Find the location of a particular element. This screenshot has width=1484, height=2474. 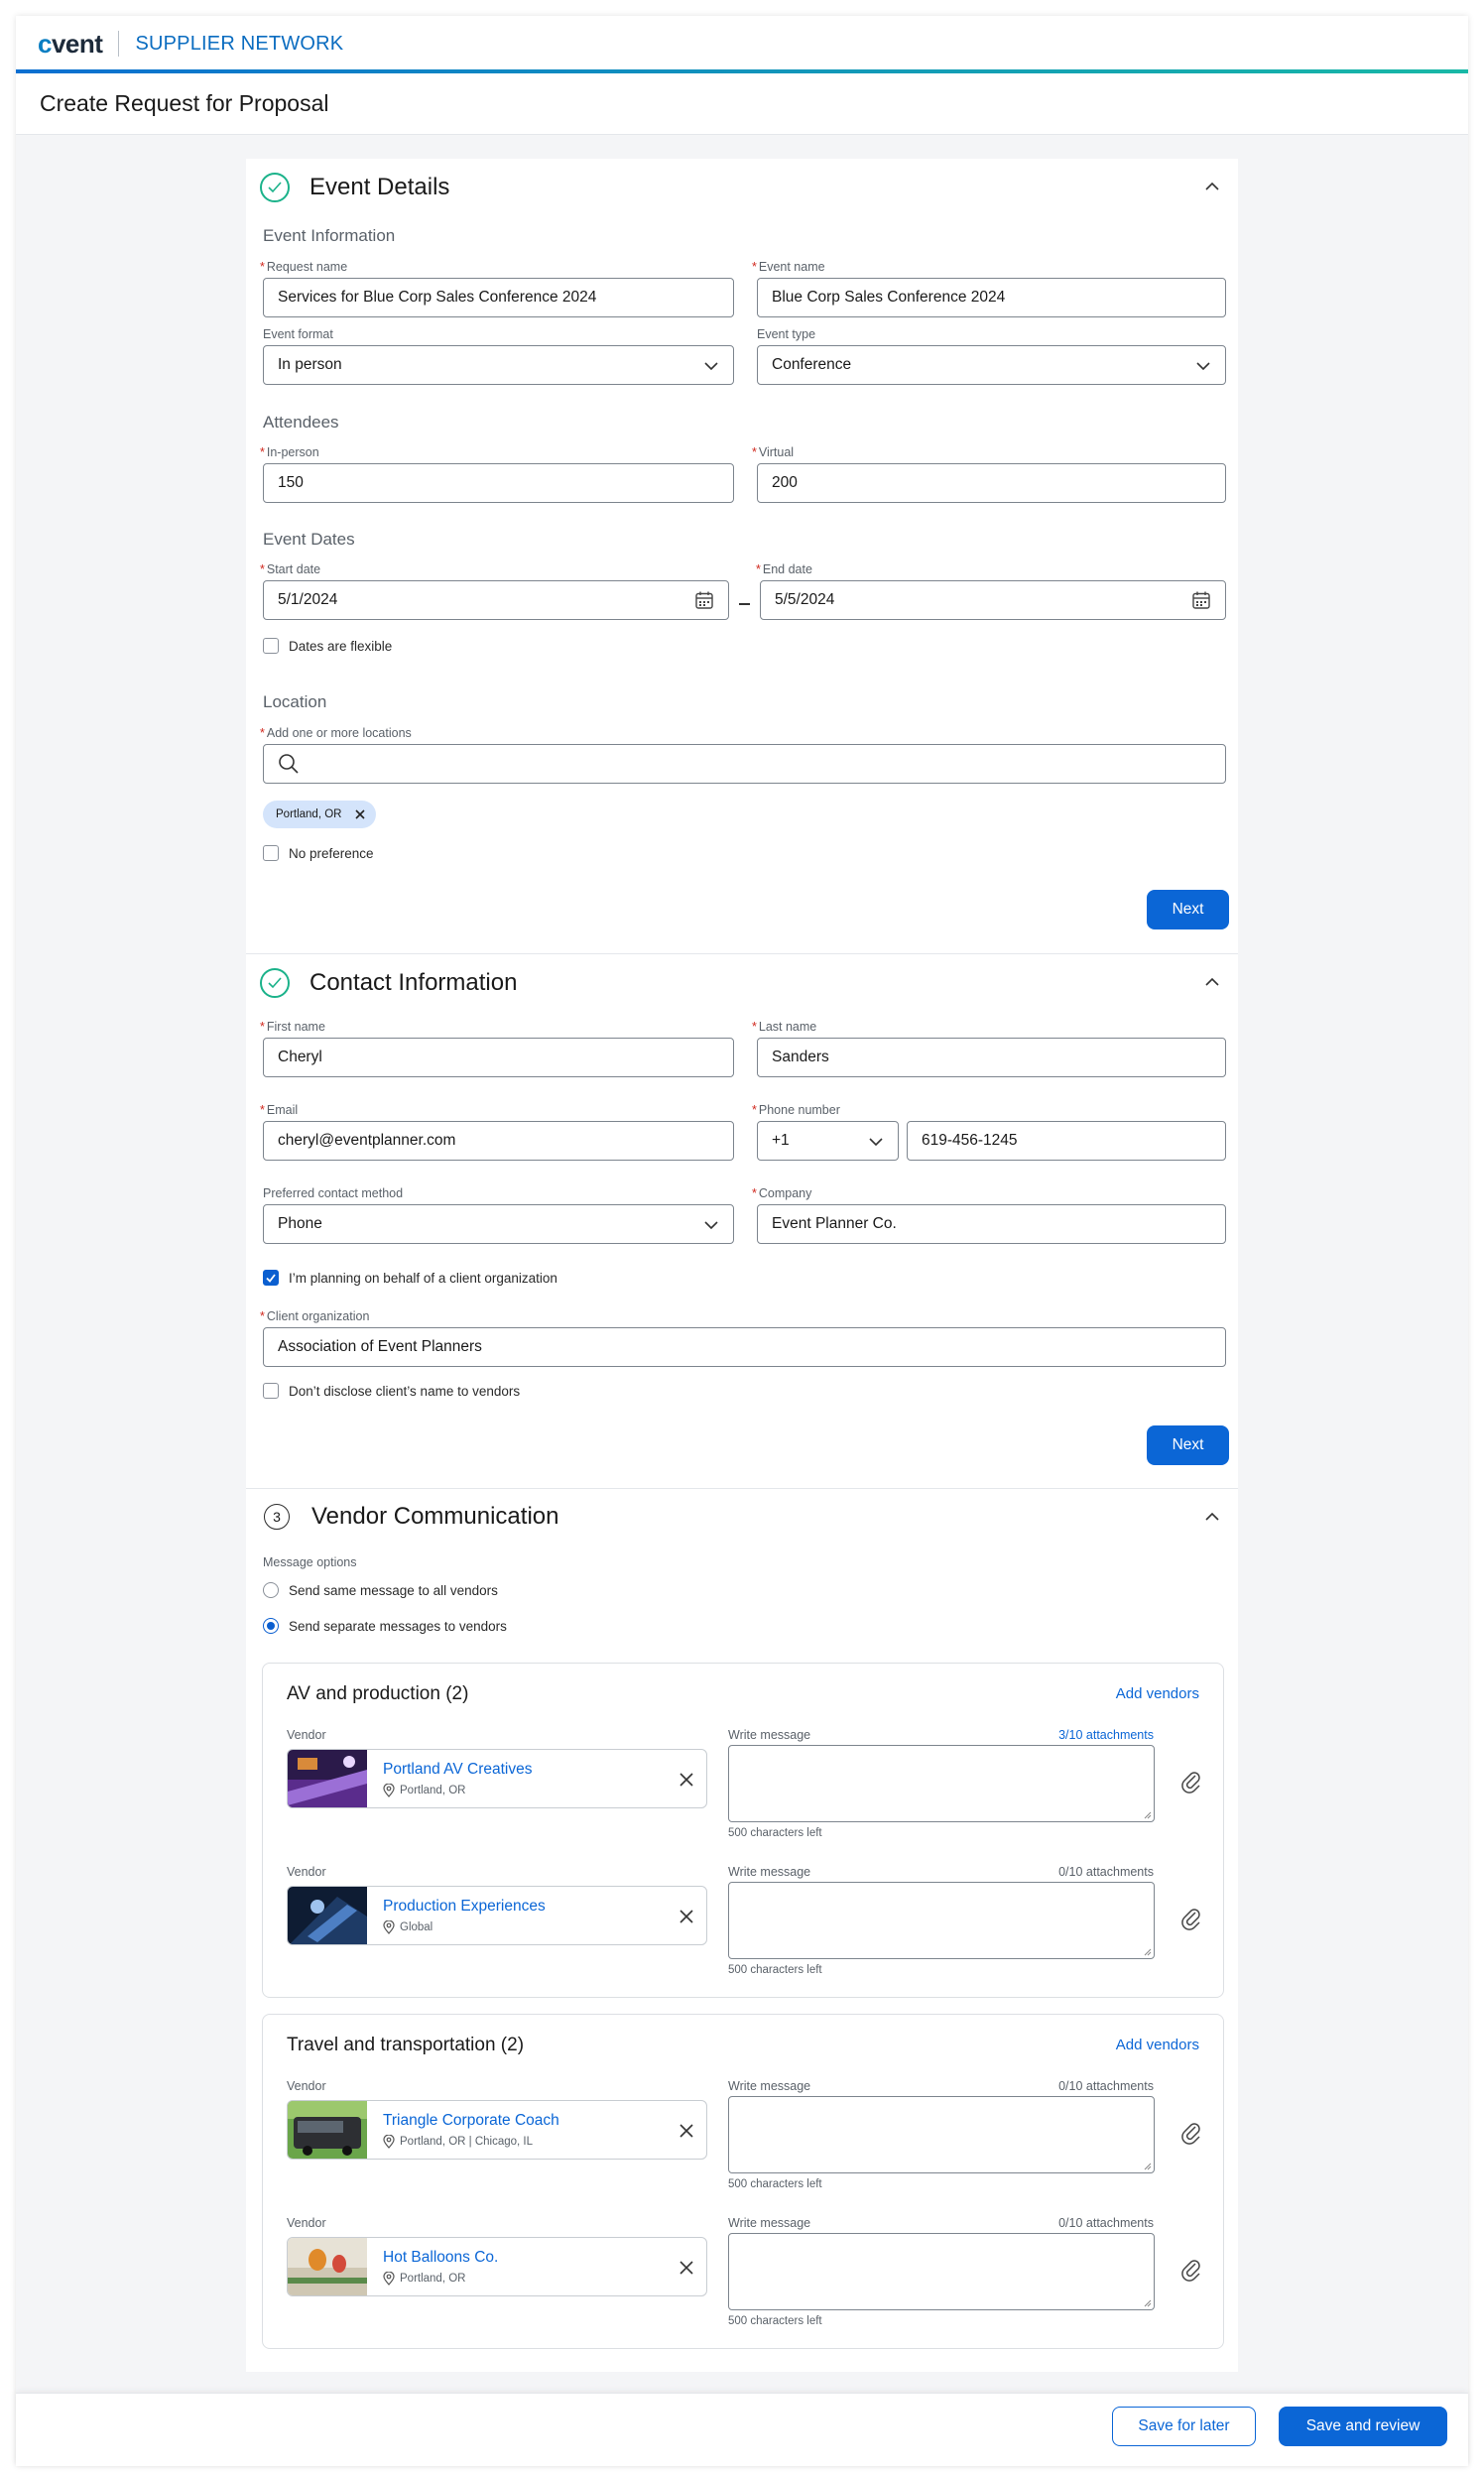

cvent-logo: c vent is located at coordinates (70, 44).